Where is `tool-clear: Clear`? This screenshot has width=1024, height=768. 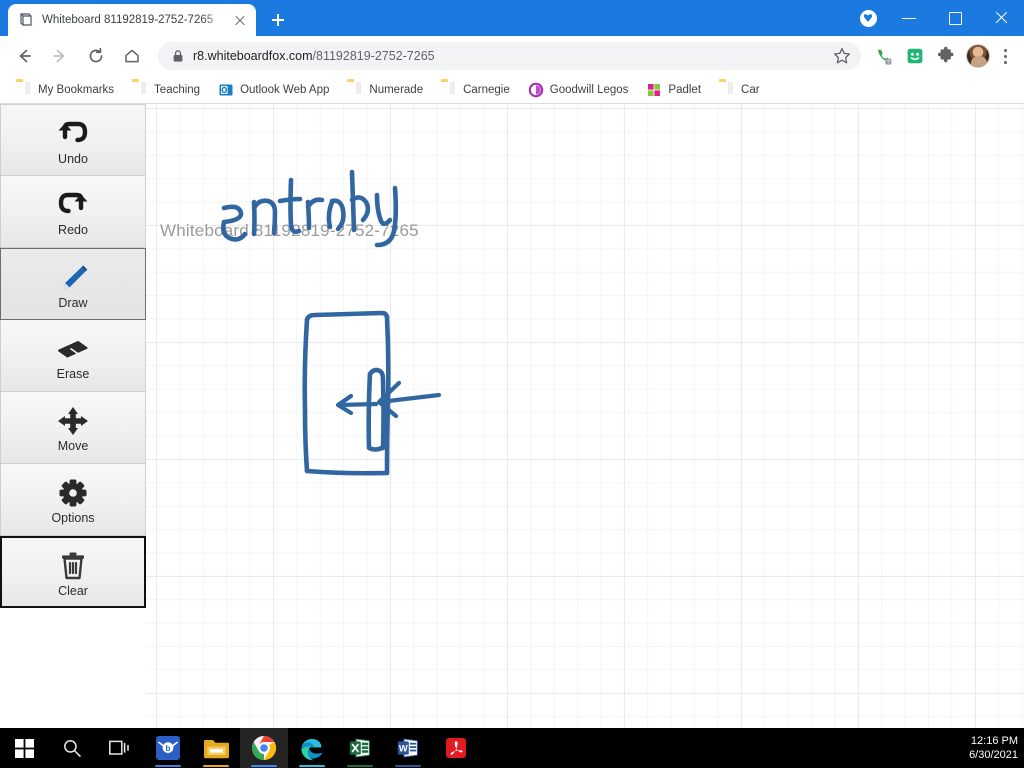
tool-clear: Clear is located at coordinates (73, 572).